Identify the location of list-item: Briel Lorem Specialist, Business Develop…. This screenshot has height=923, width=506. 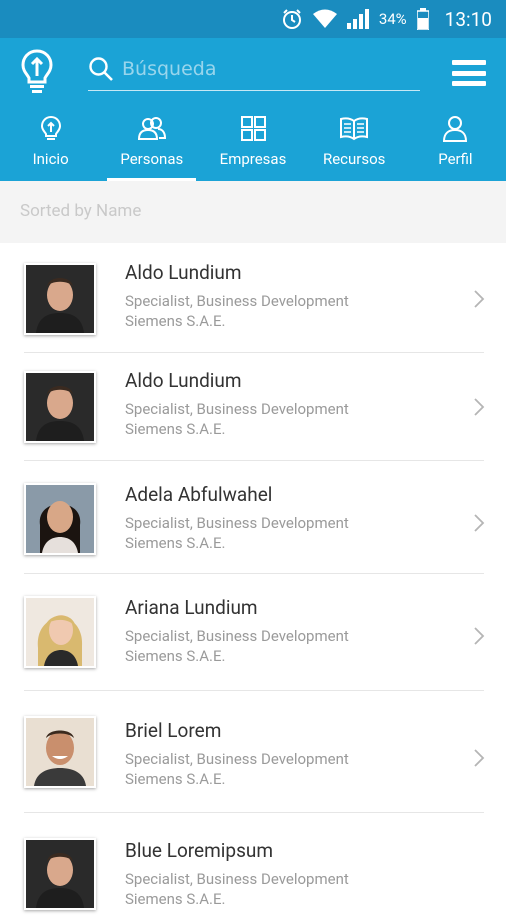
(253, 752).